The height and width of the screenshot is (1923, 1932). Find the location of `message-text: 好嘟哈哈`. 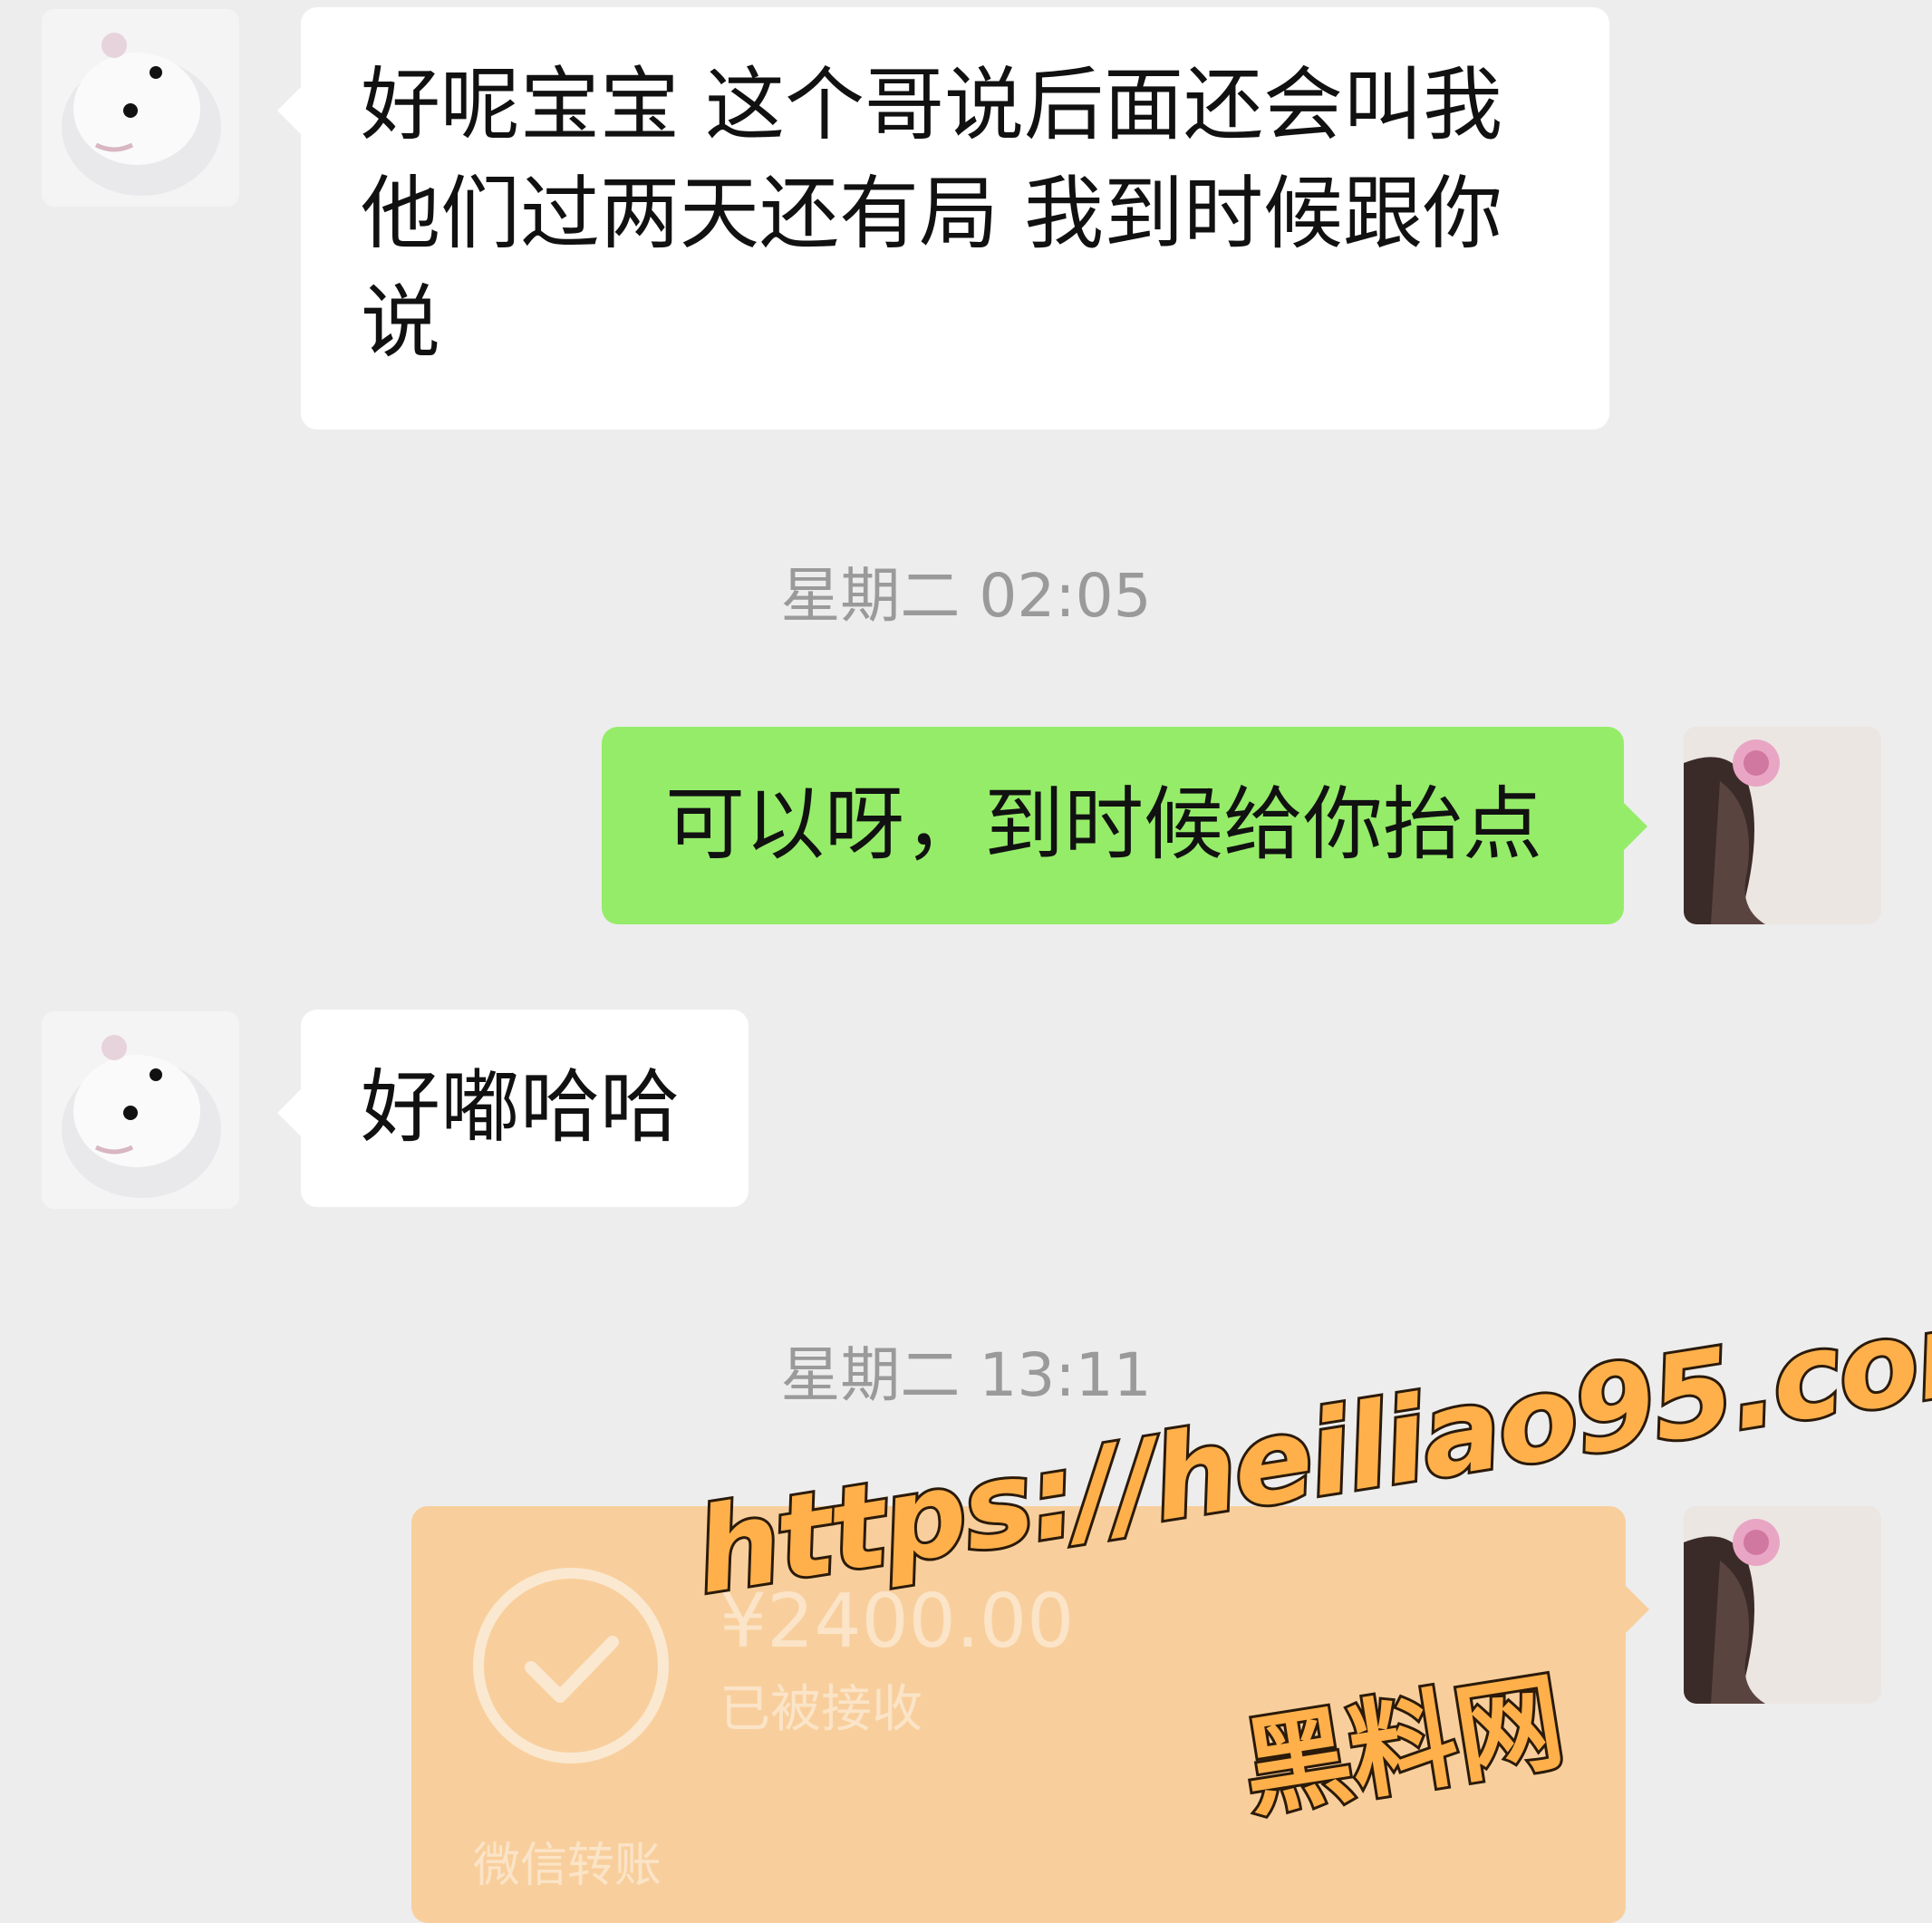

message-text: 好嘟哈哈 is located at coordinates (521, 1107).